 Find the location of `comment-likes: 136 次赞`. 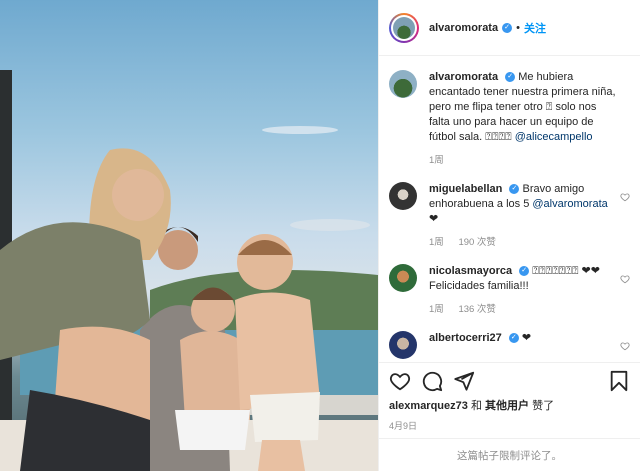

comment-likes: 136 次赞 is located at coordinates (477, 309).